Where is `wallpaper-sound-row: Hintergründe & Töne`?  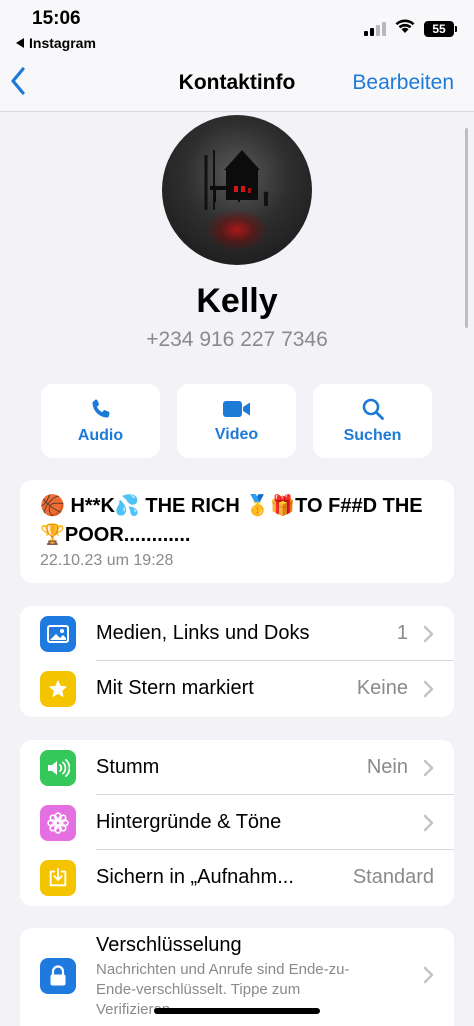 wallpaper-sound-row: Hintergründe & Töne is located at coordinates (237, 822).